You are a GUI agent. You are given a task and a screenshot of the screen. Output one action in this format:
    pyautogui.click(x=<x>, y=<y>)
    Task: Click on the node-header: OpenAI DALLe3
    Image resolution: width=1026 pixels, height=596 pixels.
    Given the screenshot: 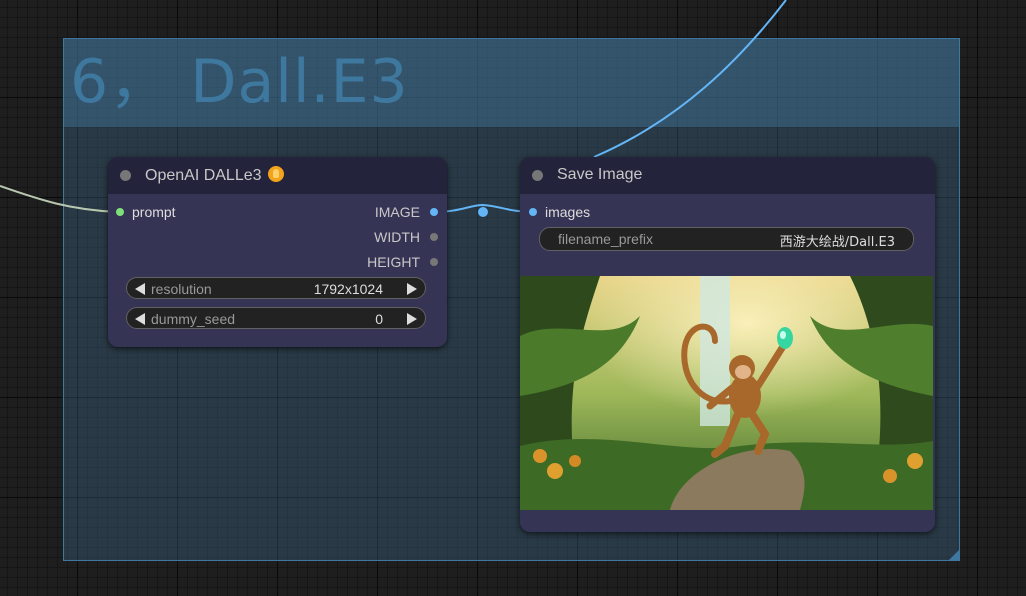 What is the action you would take?
    pyautogui.click(x=277, y=175)
    